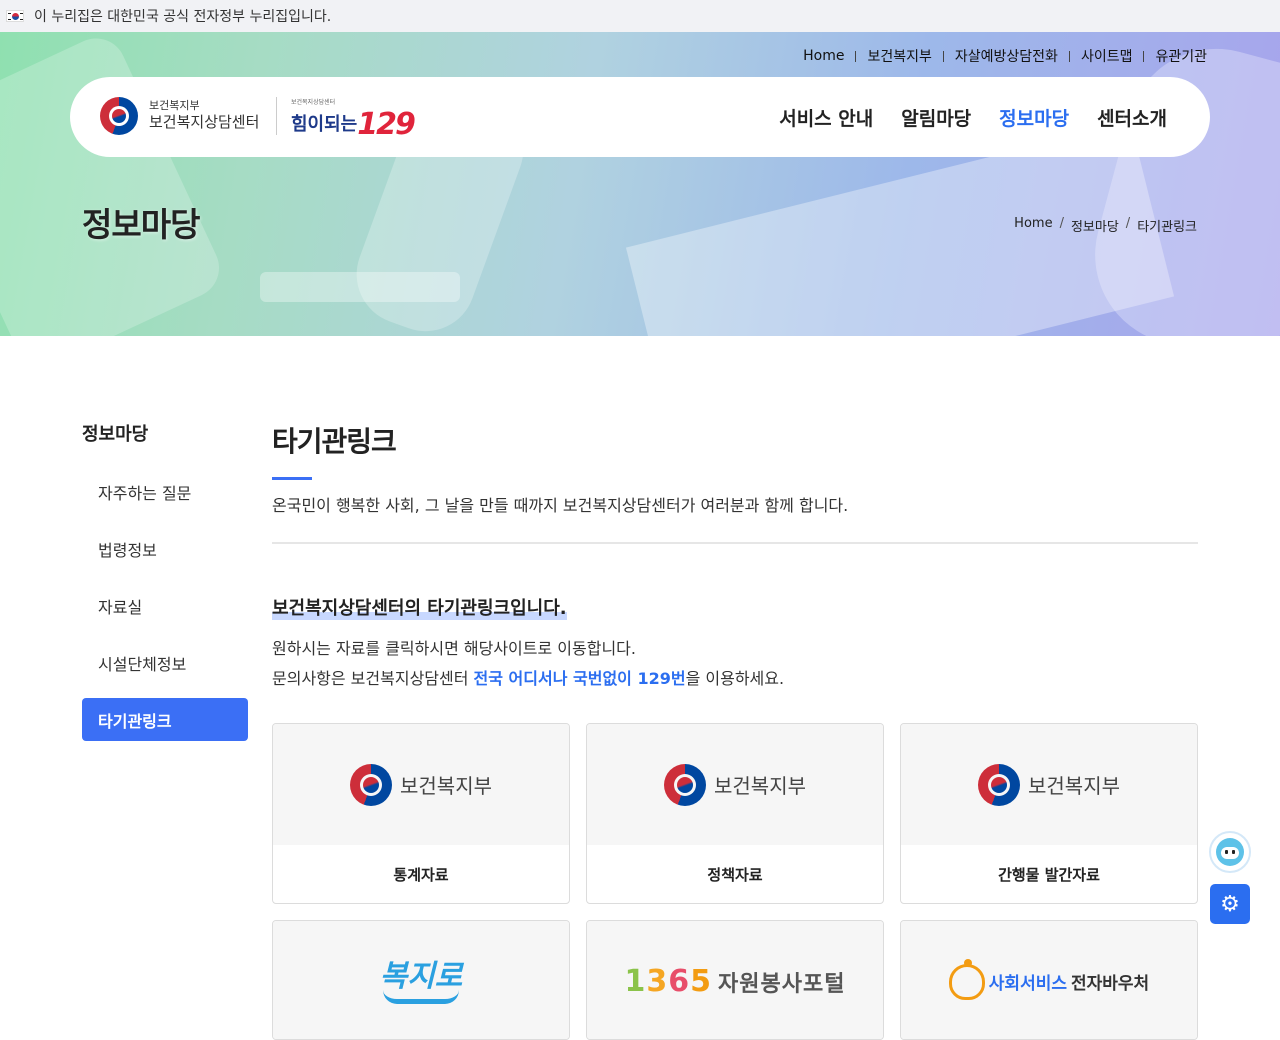 The width and height of the screenshot is (1280, 1040). I want to click on hotline-highlight: 전국 어디서나 국번없이 129번, so click(579, 678).